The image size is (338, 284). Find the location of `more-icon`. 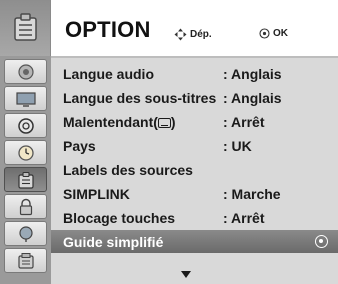

more-icon is located at coordinates (25, 260).